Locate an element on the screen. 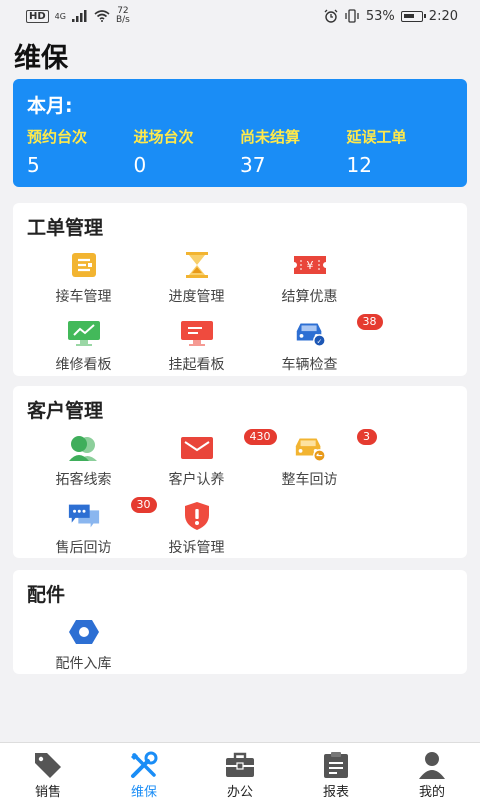 The image size is (480, 800). menu-item-label: 售后回访 is located at coordinates (83, 548).